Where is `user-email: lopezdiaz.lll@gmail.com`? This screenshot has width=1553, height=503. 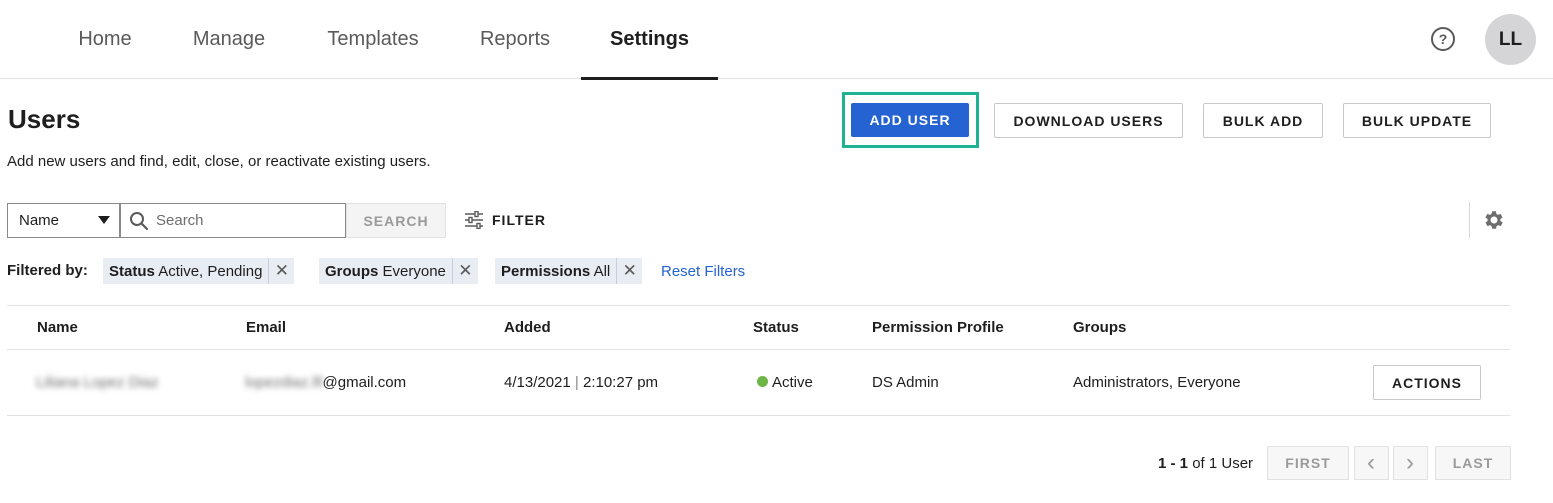
user-email: lopezdiaz.lll@gmail.com is located at coordinates (325, 382).